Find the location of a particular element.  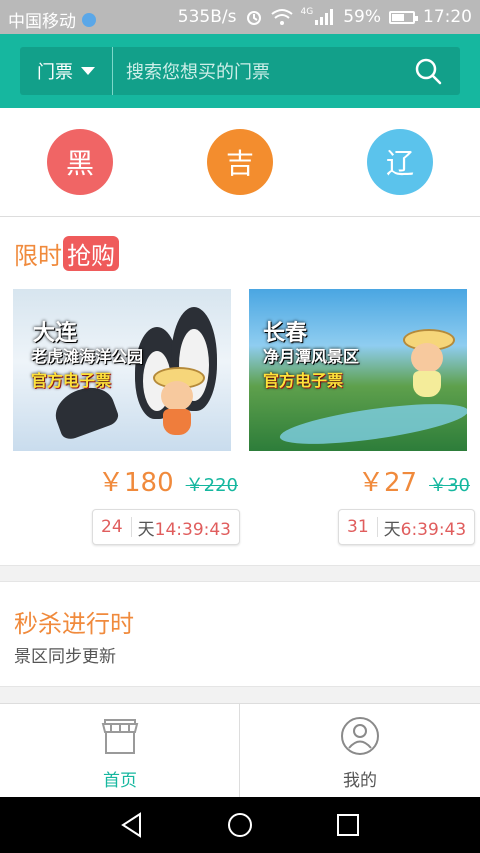

search-input is located at coordinates (266, 72).